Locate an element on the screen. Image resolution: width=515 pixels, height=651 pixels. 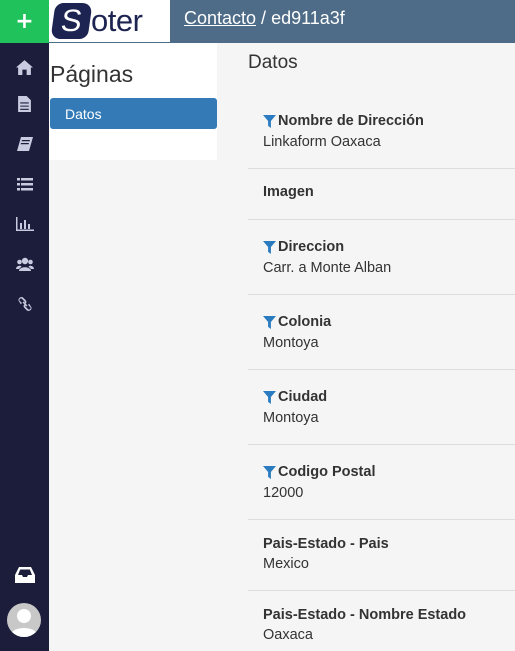
field-value: Oaxaca is located at coordinates (288, 635).